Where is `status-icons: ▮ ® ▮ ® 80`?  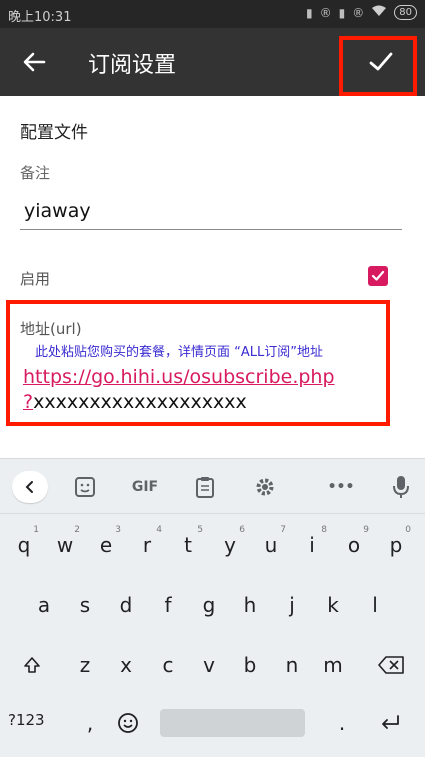 status-icons: ▮ ® ▮ ® 80 is located at coordinates (361, 12).